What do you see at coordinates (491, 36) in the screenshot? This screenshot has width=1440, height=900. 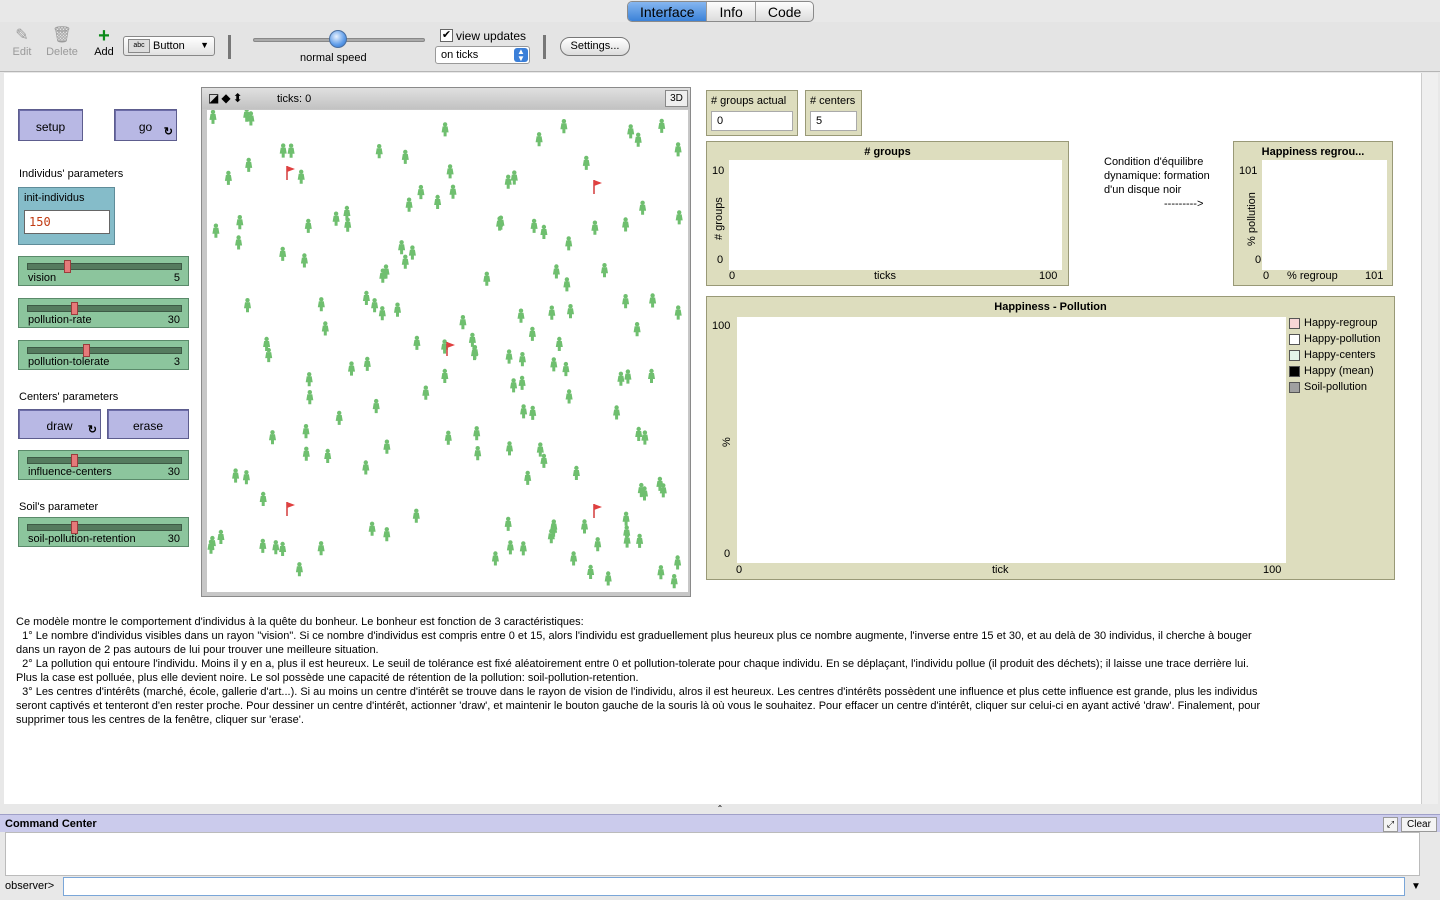 I see `view-updates-label: view updates` at bounding box center [491, 36].